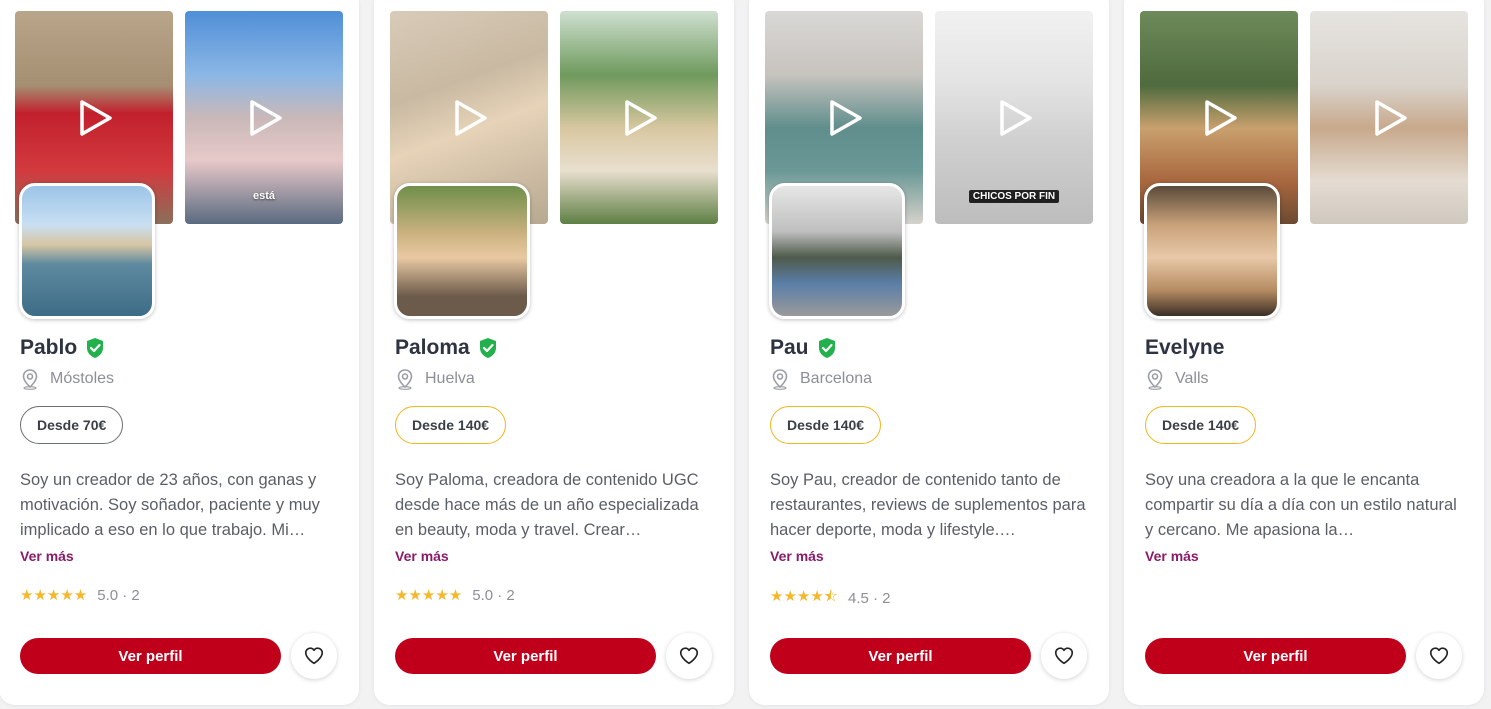 The height and width of the screenshot is (709, 1491). Describe the element at coordinates (789, 347) in the screenshot. I see `creator-name: Pau` at that location.